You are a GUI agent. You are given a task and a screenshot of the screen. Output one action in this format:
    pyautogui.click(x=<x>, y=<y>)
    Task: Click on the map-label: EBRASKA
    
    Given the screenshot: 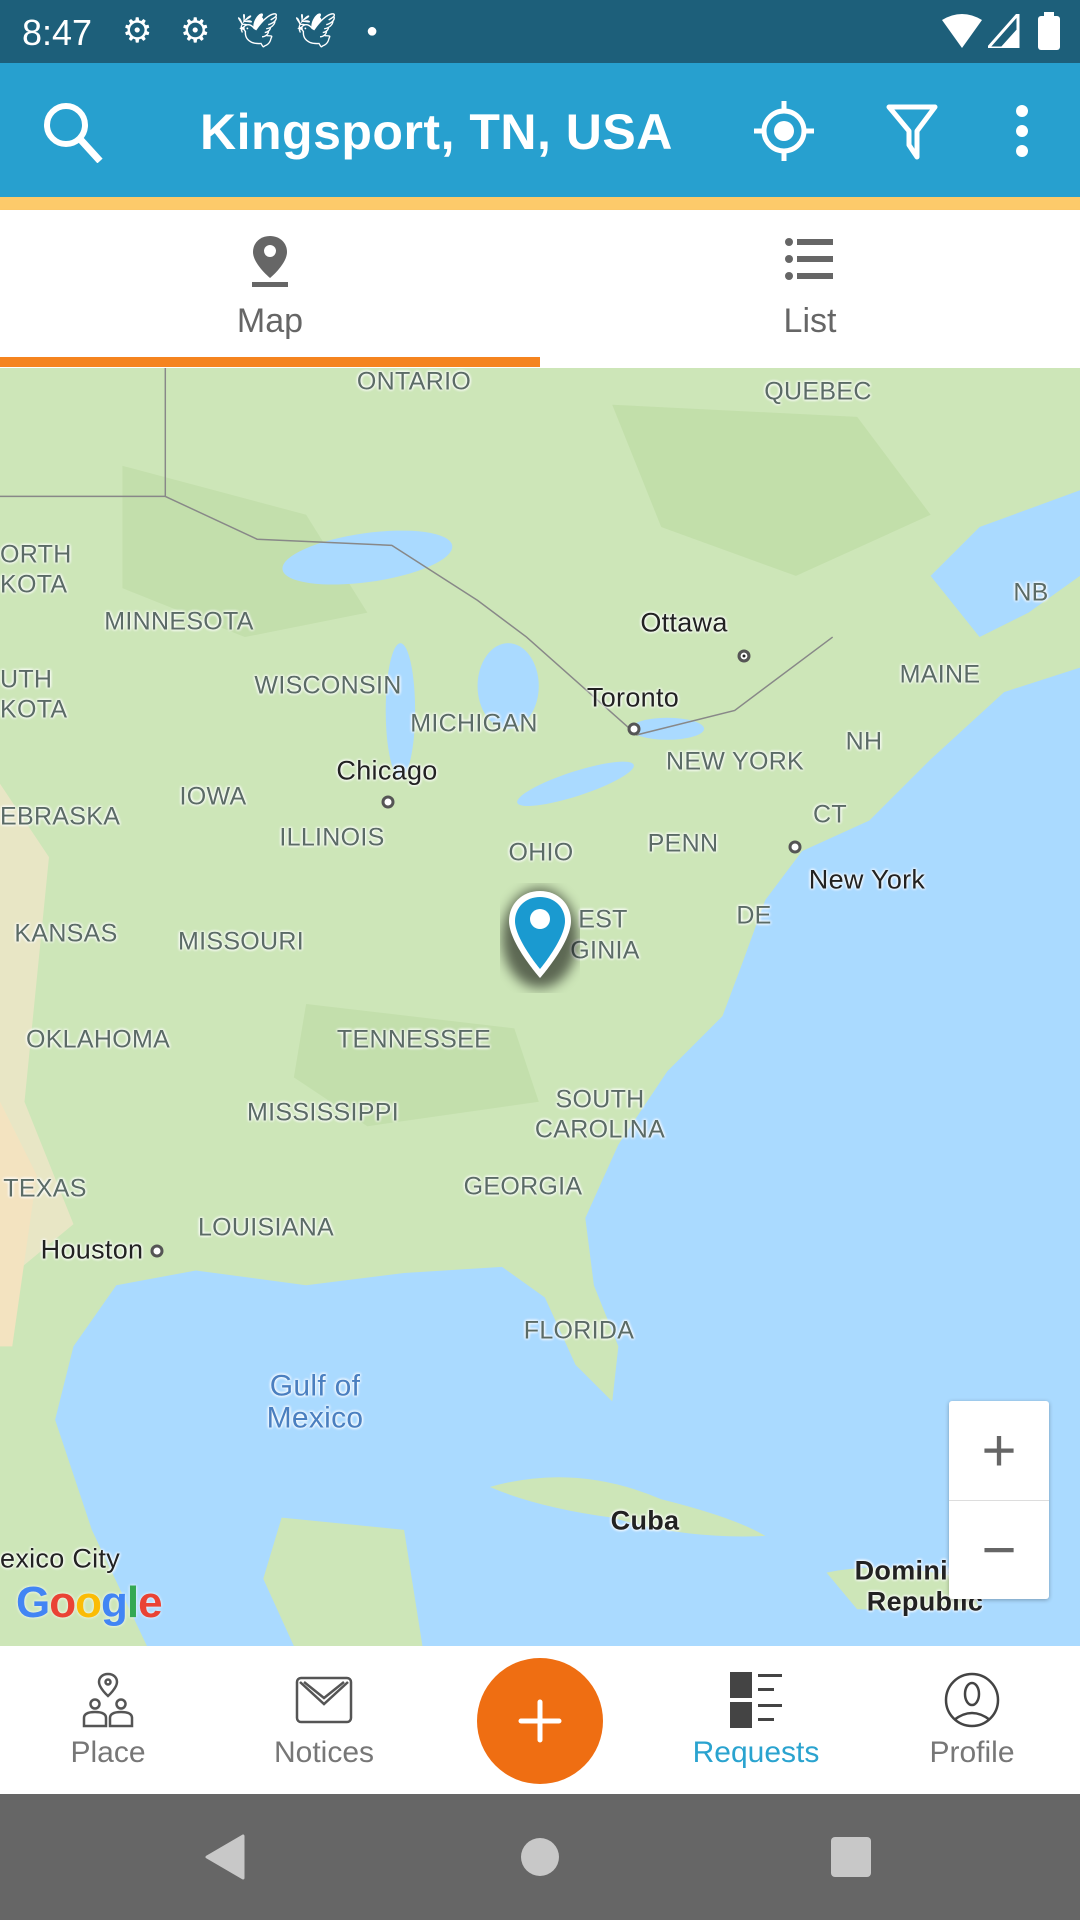 What is the action you would take?
    pyautogui.click(x=60, y=816)
    